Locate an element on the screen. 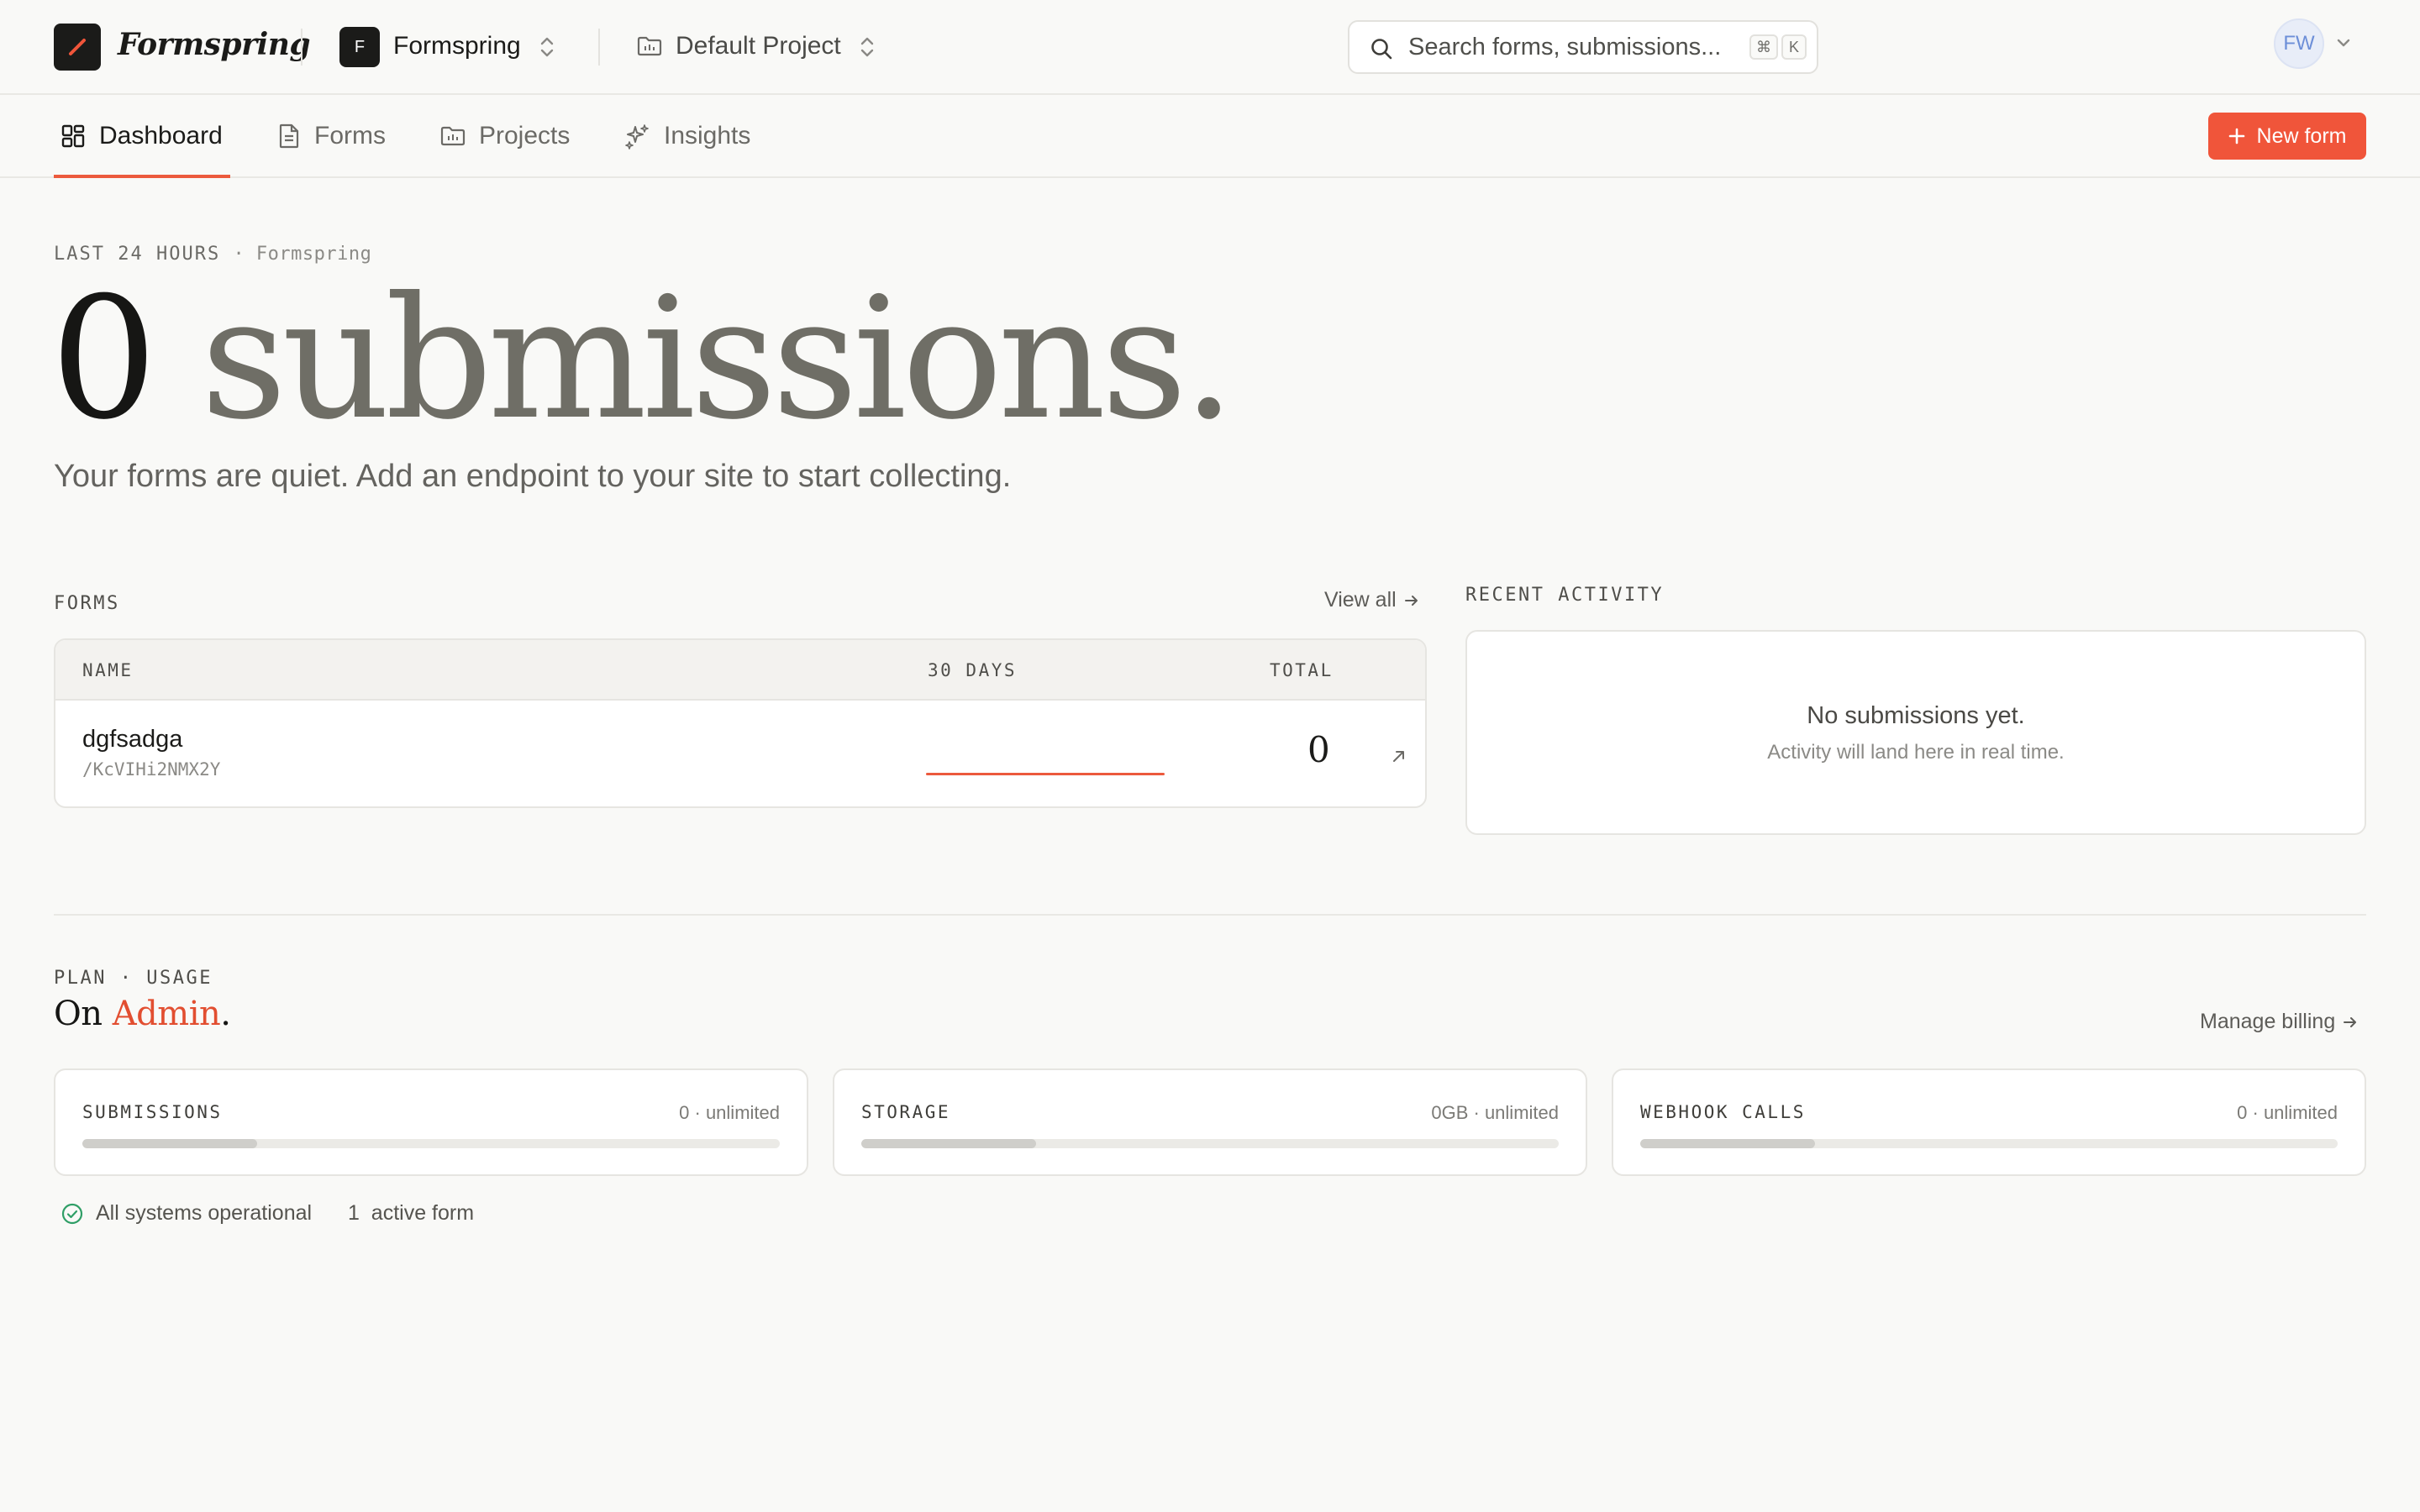 The height and width of the screenshot is (1512, 2420). sparkline-30-days is located at coordinates (1045, 774).